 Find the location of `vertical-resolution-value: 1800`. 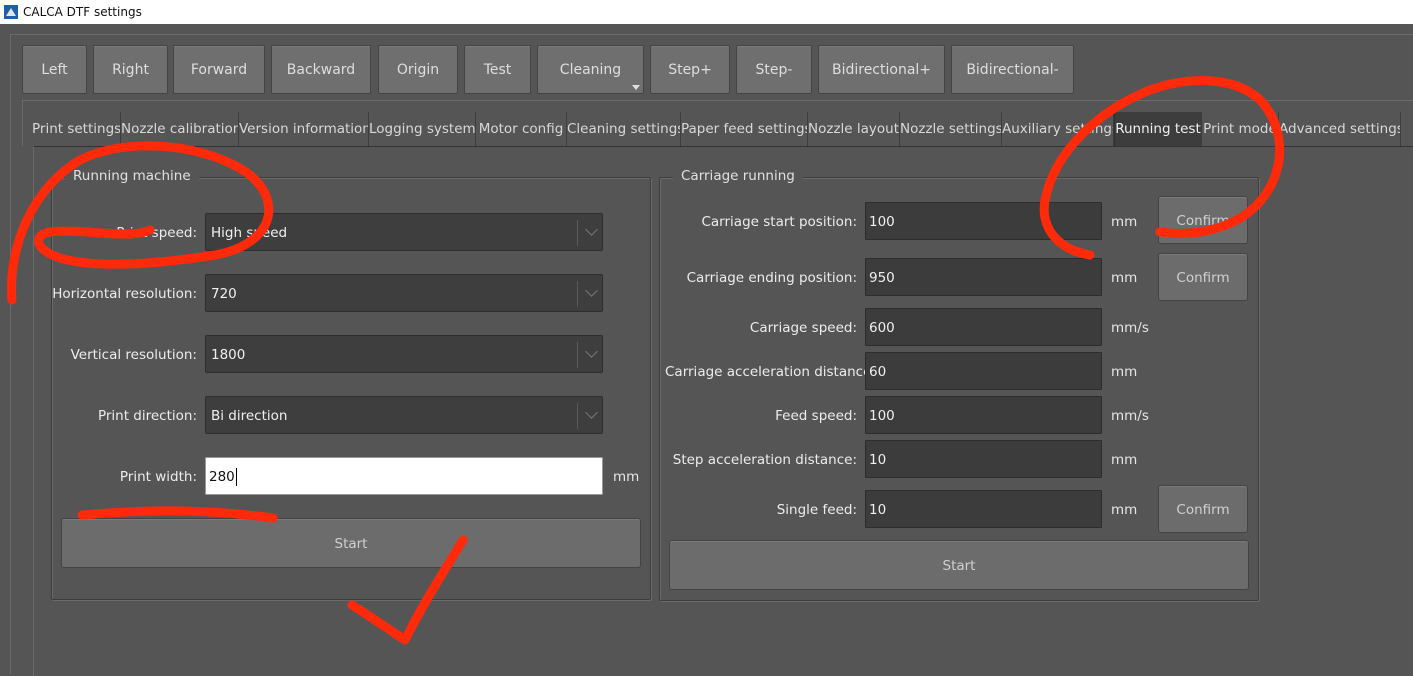

vertical-resolution-value: 1800 is located at coordinates (228, 355).